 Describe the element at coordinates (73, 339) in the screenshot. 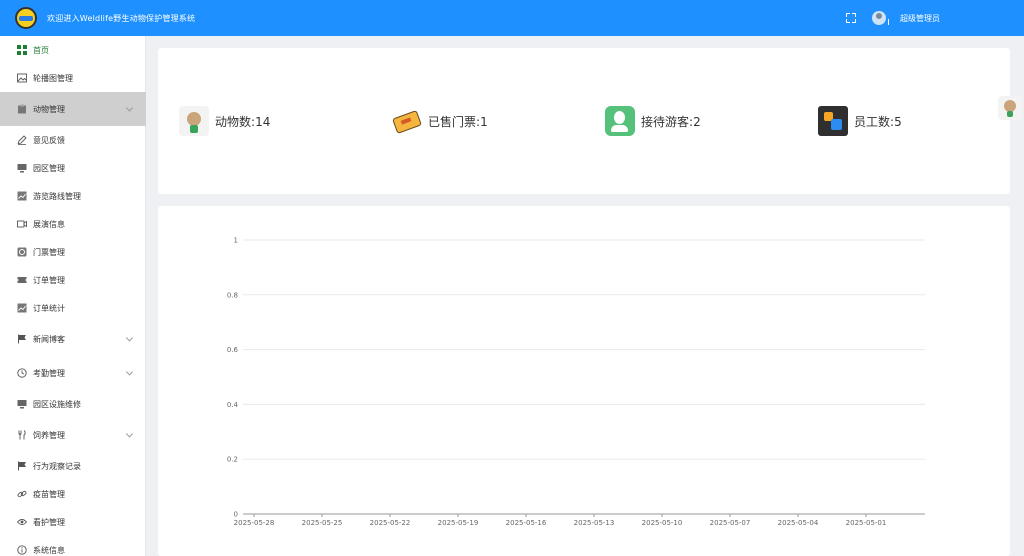

I see `sidebar-item-news: 新闻博客` at that location.